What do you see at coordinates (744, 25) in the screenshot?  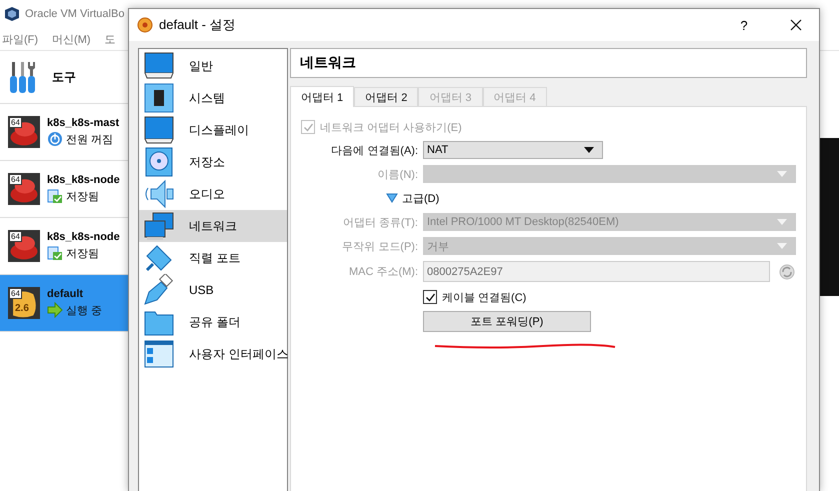 I see `help-button: ?` at bounding box center [744, 25].